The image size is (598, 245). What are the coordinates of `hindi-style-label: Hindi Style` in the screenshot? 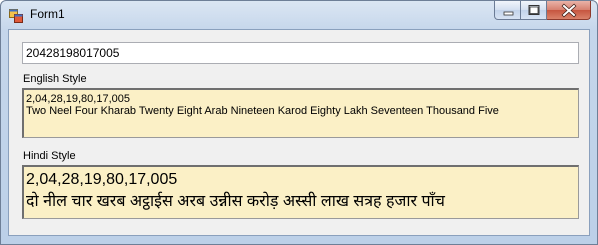 It's located at (49, 156).